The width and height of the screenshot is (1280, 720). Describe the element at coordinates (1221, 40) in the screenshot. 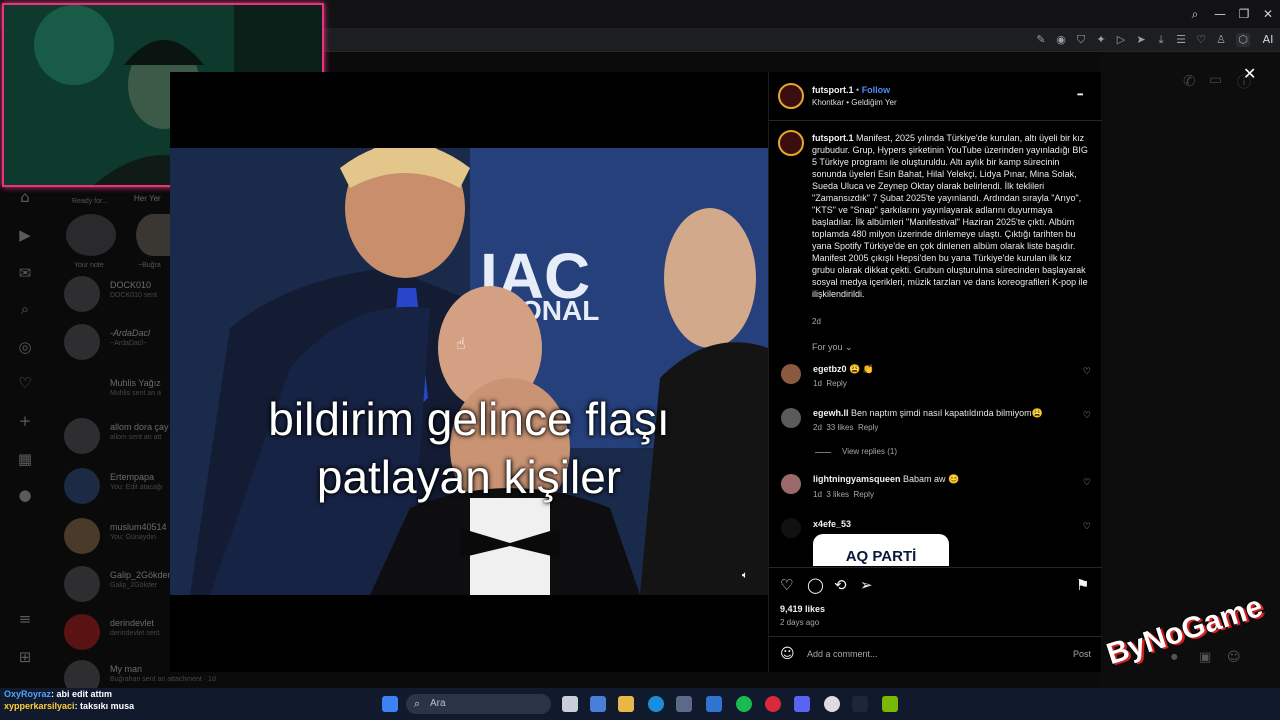

I see `profile-icon: ♙` at that location.